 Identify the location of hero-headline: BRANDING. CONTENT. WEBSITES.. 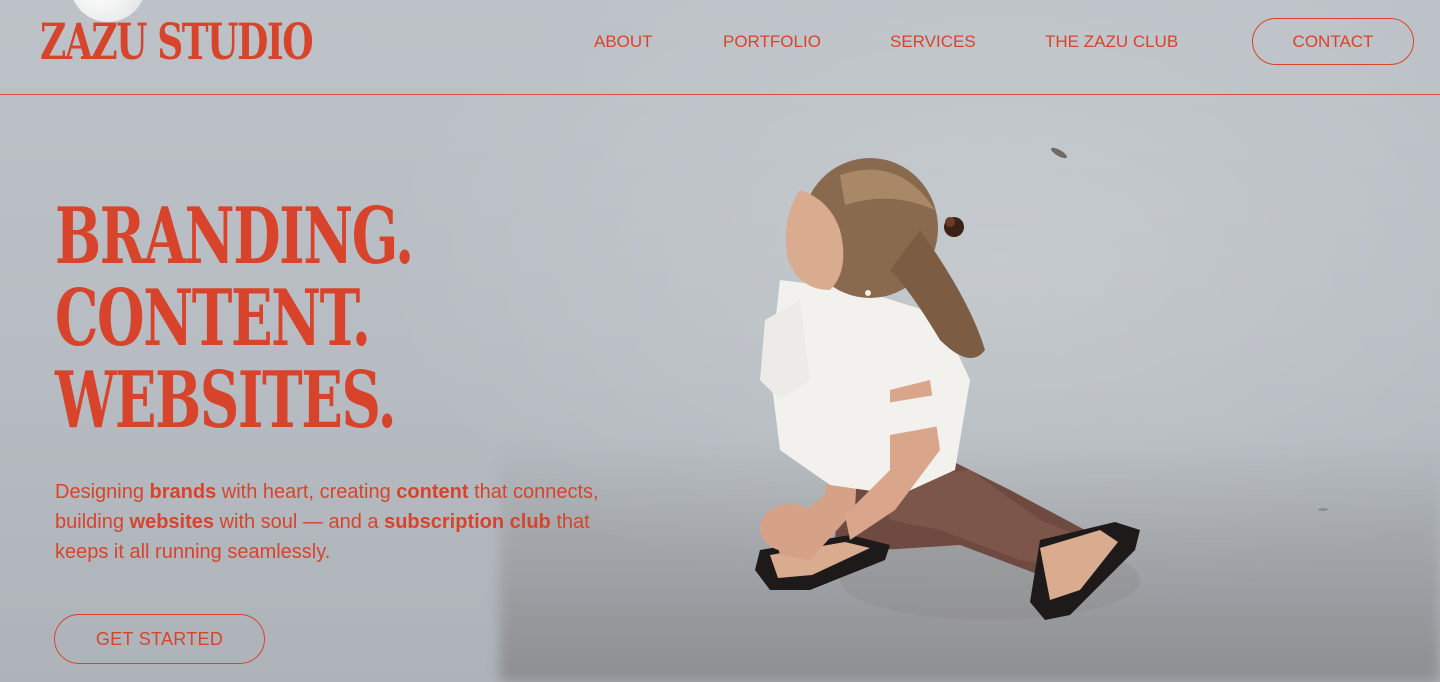
(234, 318).